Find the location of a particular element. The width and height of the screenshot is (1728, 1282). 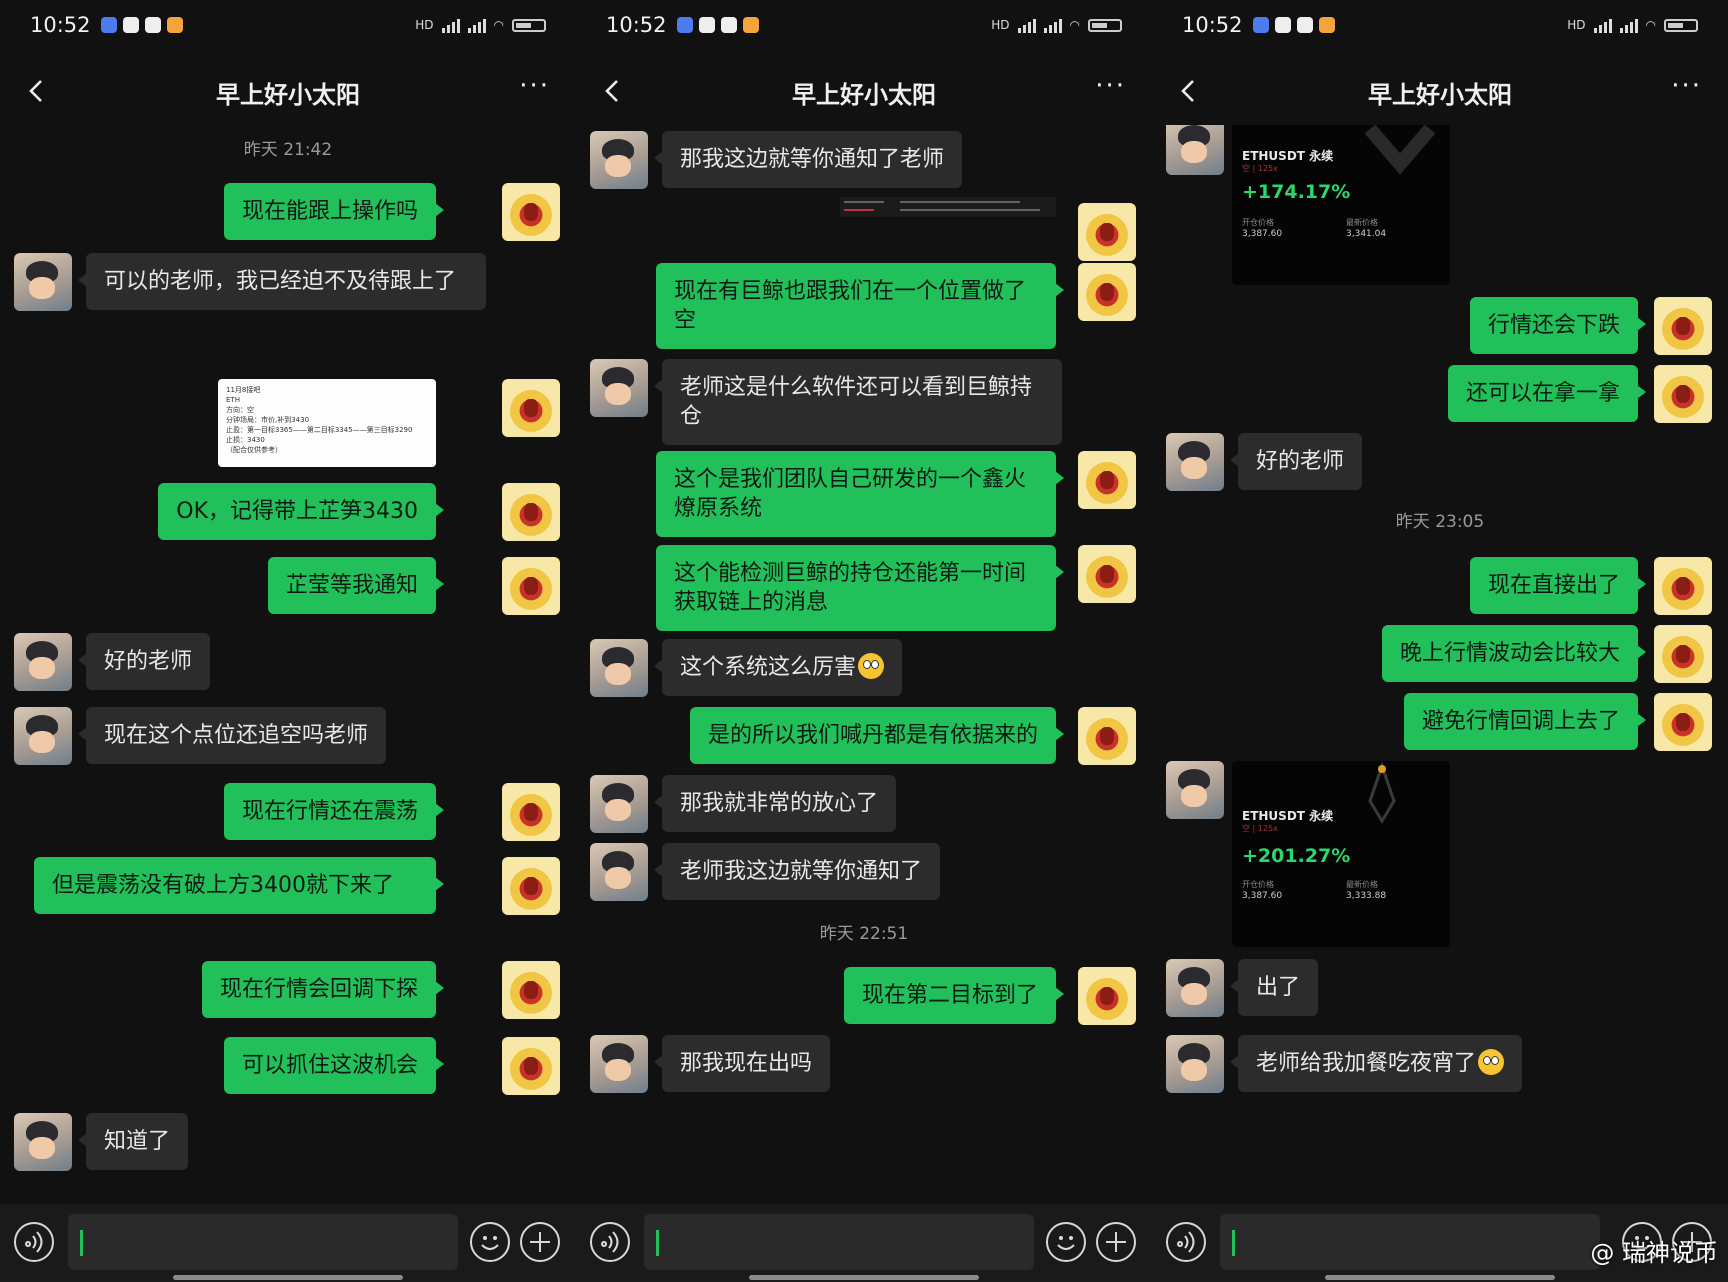

message-bubble-received: 可以的老师，我已经迫不及待跟上了 is located at coordinates (282, 281).